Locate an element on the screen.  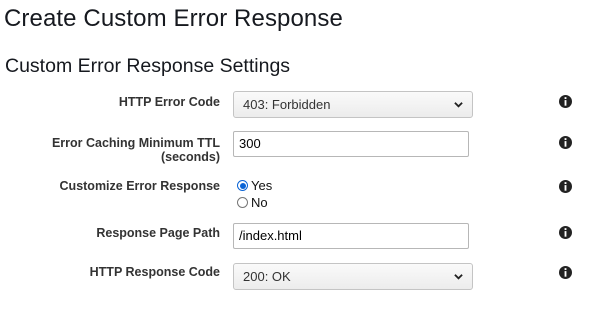
error-caching-ttl-label-line2: (seconds) is located at coordinates (190, 157).